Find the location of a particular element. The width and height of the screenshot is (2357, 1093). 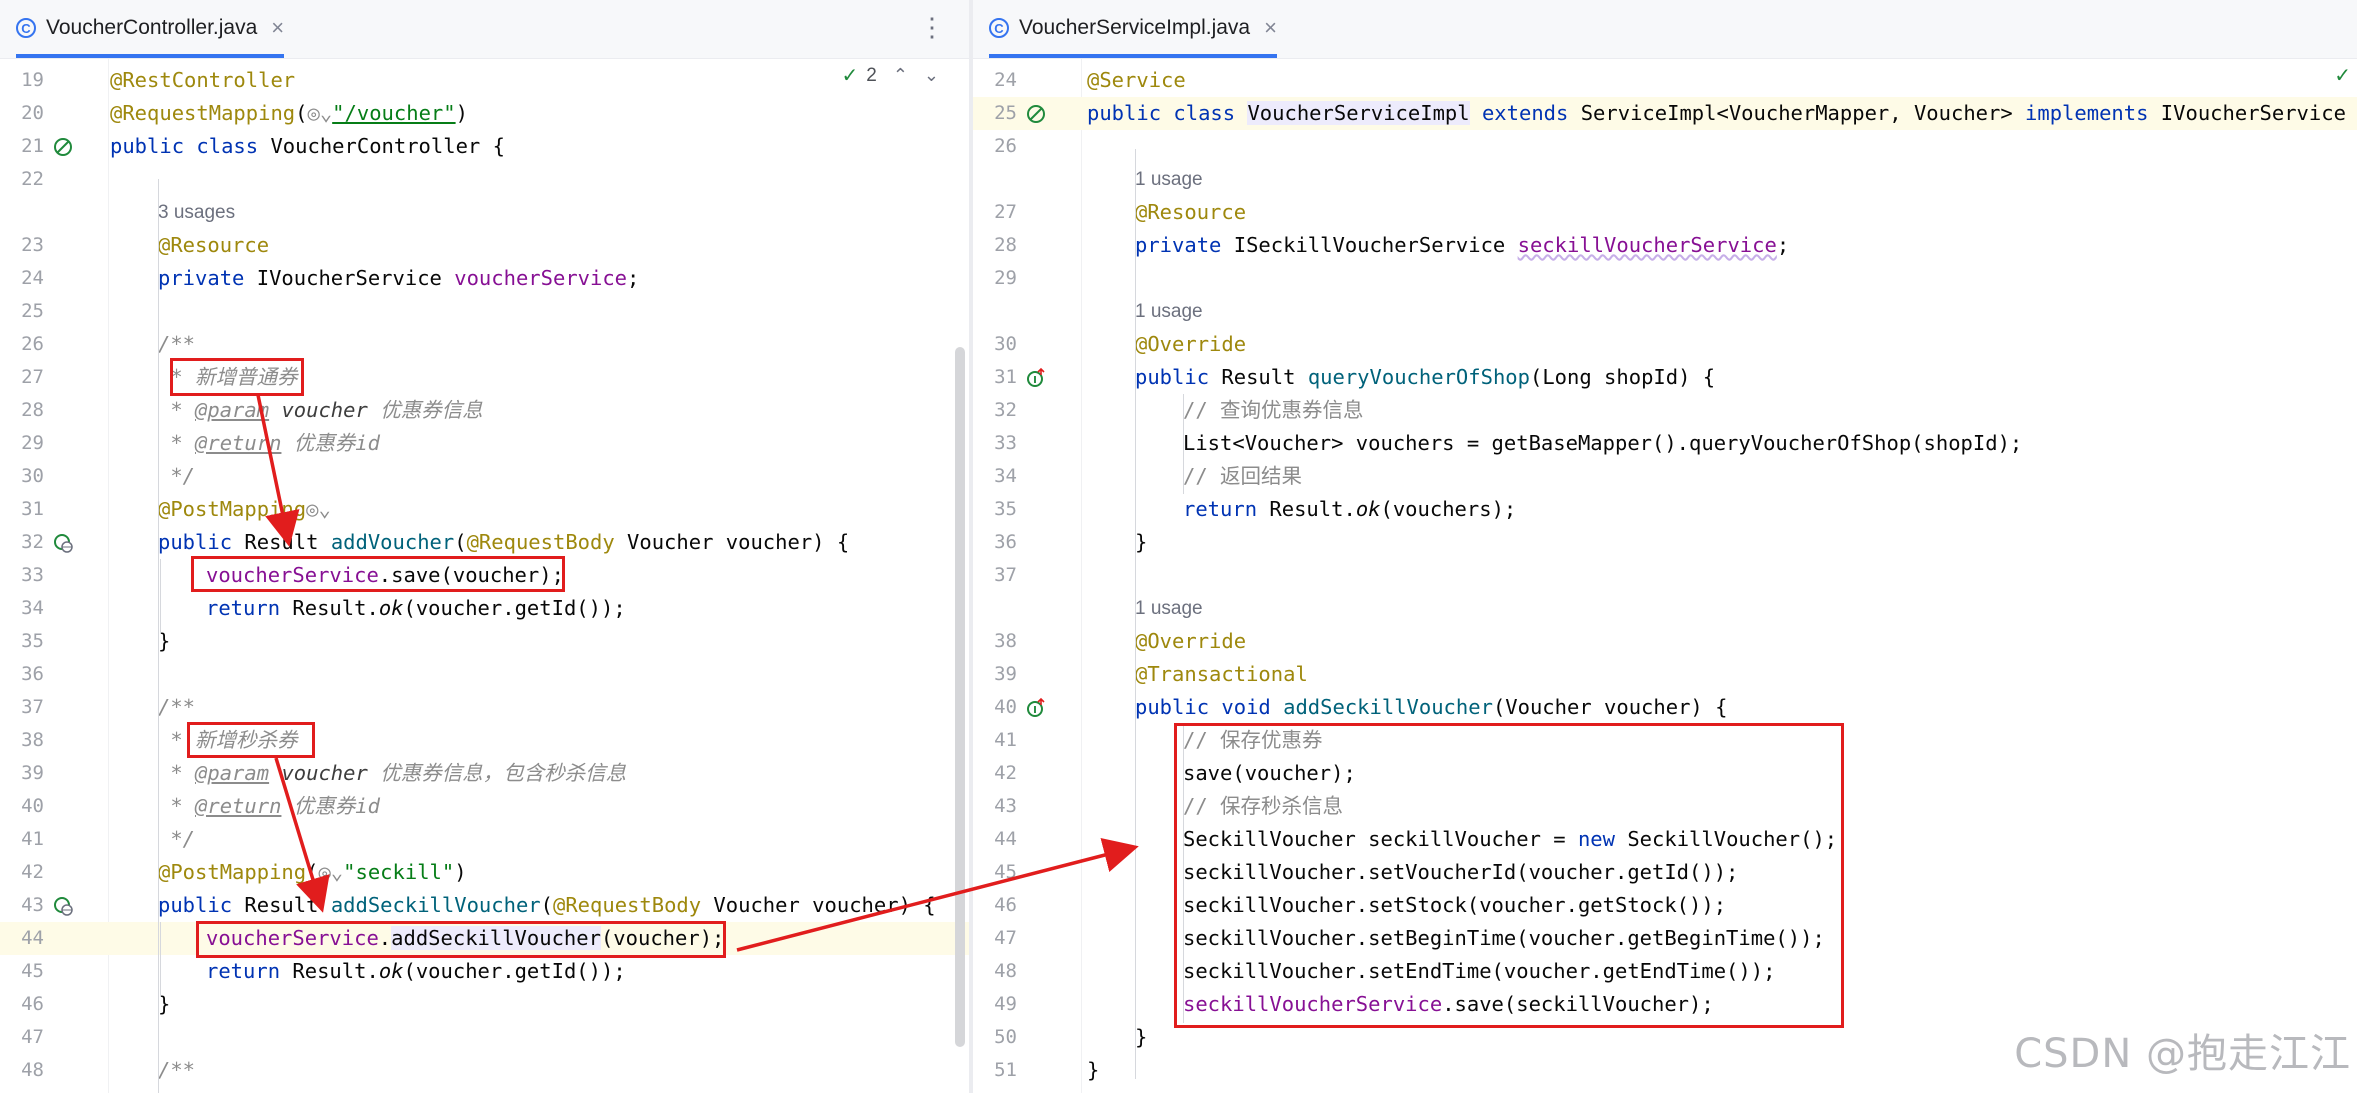

line-number: 33 is located at coordinates (1005, 443).